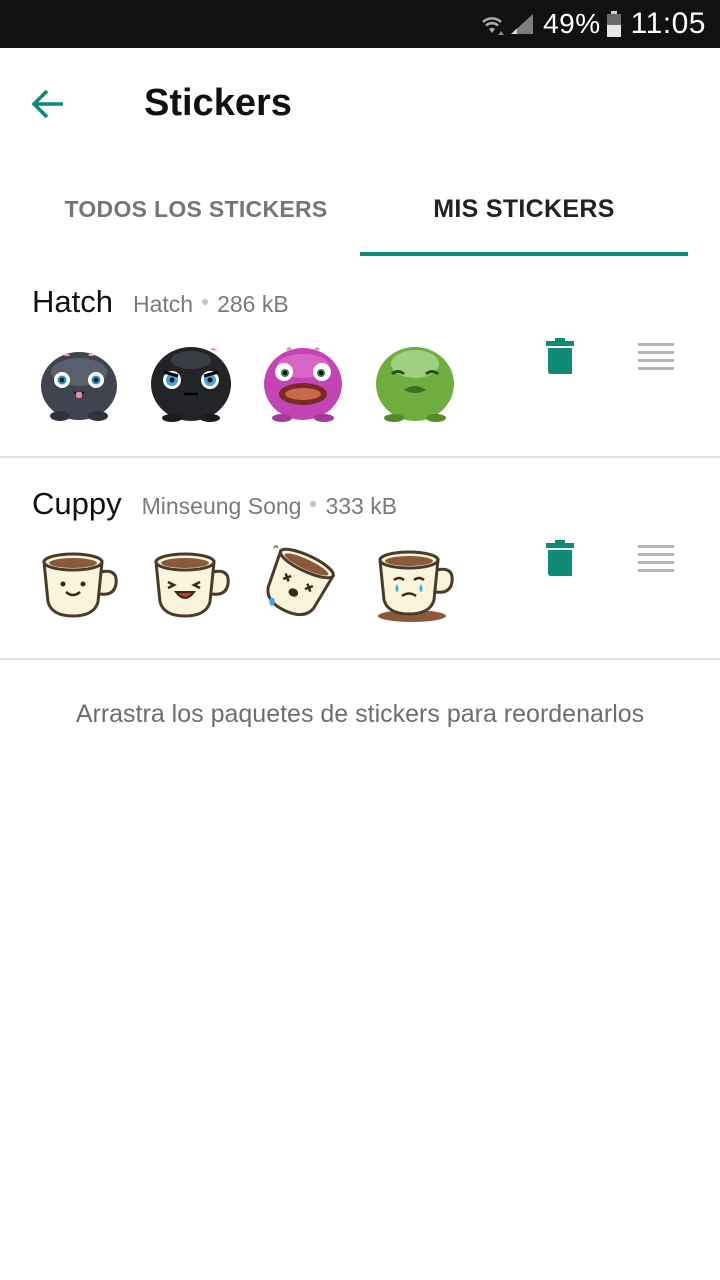 The width and height of the screenshot is (720, 1280). I want to click on back-button, so click(48, 104).